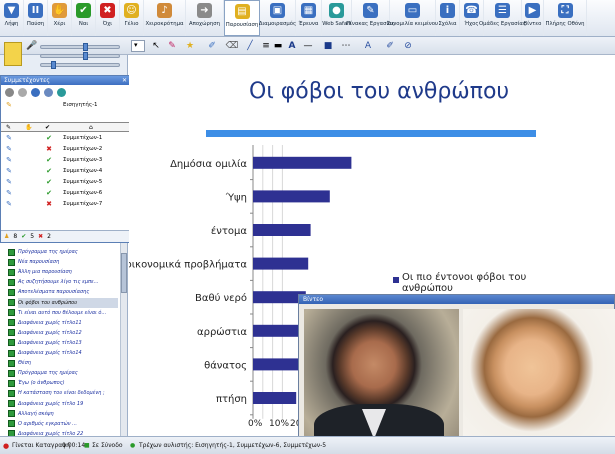 The width and height of the screenshot is (615, 454). I want to click on toolbar-button-7: ➜ Αποχώρηση, so click(205, 18).